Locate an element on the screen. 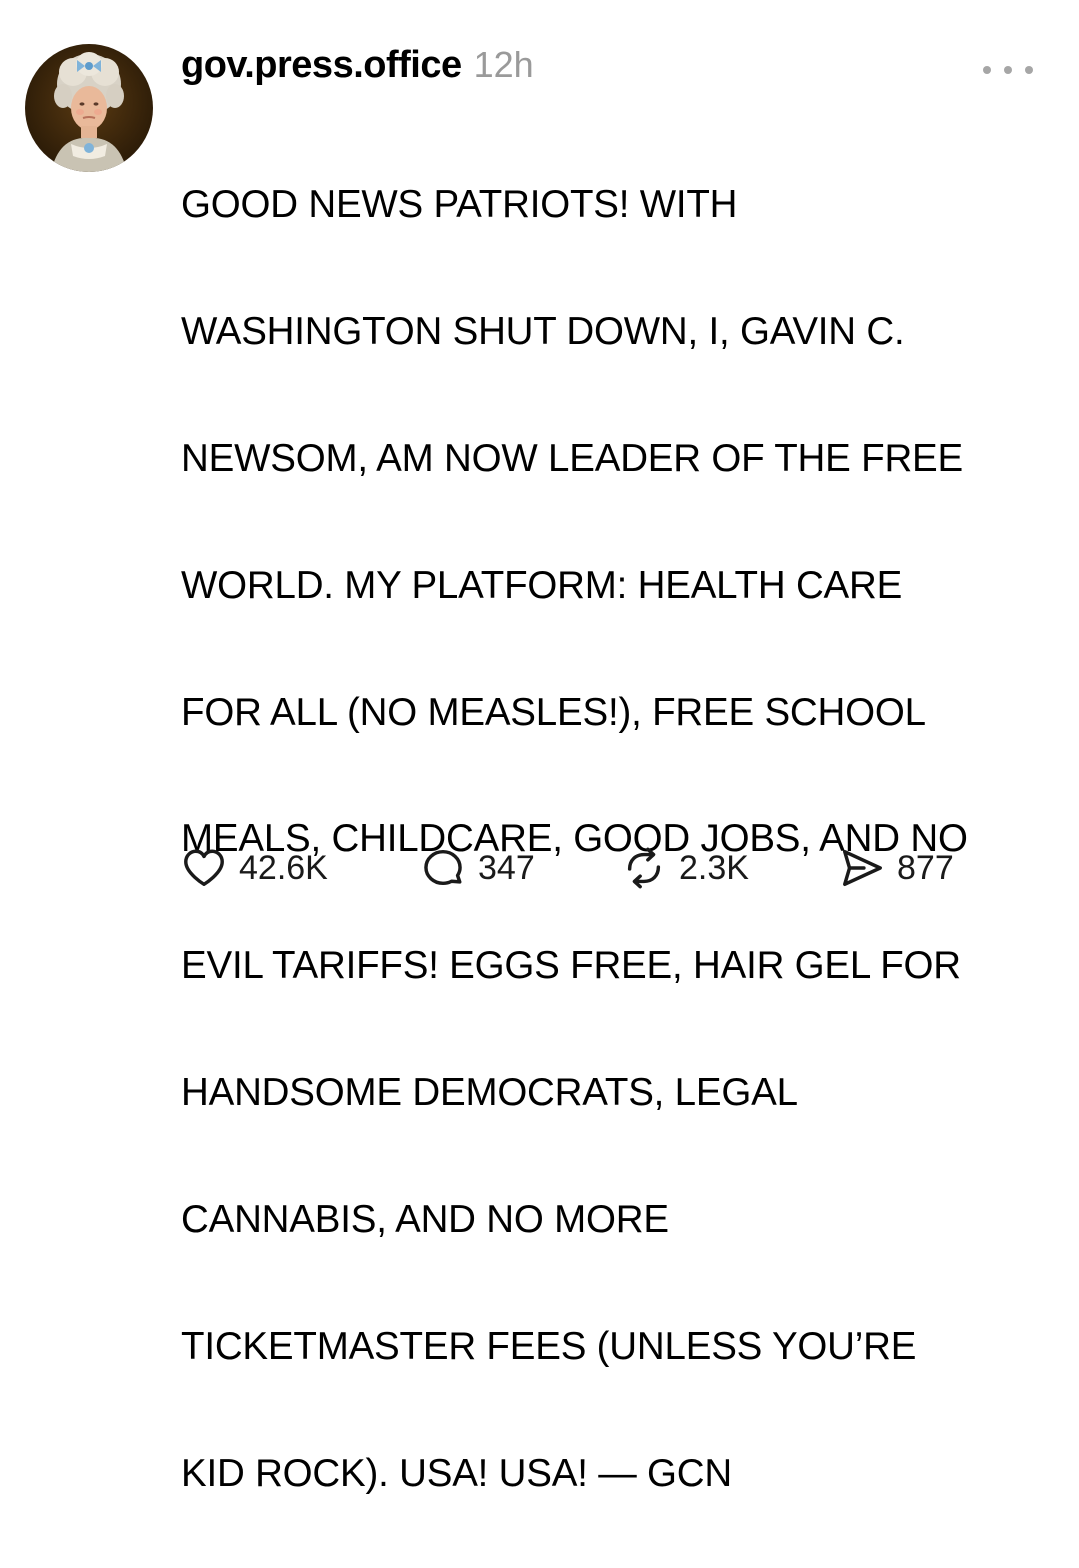  post-body-line: FOR ALL (NO MEASLES!), FREE SCHOOL is located at coordinates (553, 712).